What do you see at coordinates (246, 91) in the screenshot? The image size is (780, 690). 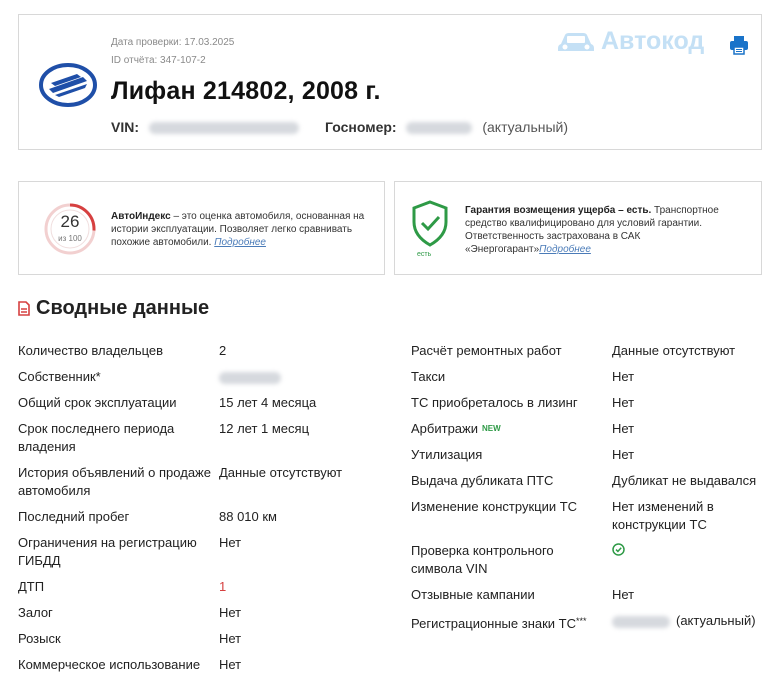 I see `page-title: Лифан 214802, 2008 г.` at bounding box center [246, 91].